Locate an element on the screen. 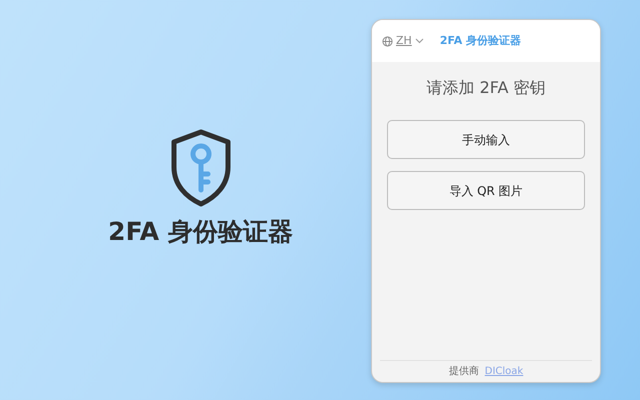  action-button: 导入 QR 图片 is located at coordinates (486, 190).